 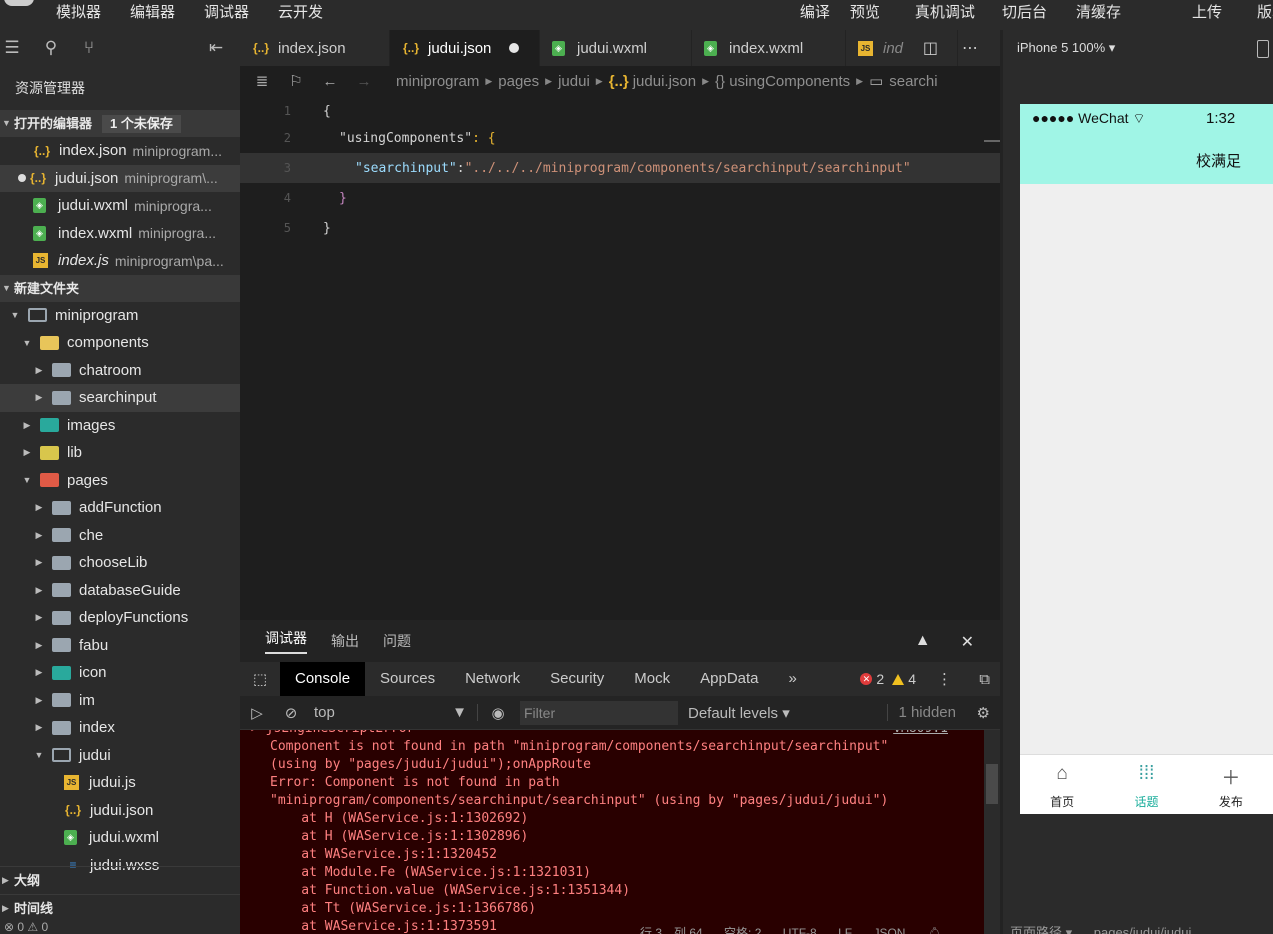 What do you see at coordinates (260, 679) in the screenshot?
I see `inspect-element-icon: ⬚` at bounding box center [260, 679].